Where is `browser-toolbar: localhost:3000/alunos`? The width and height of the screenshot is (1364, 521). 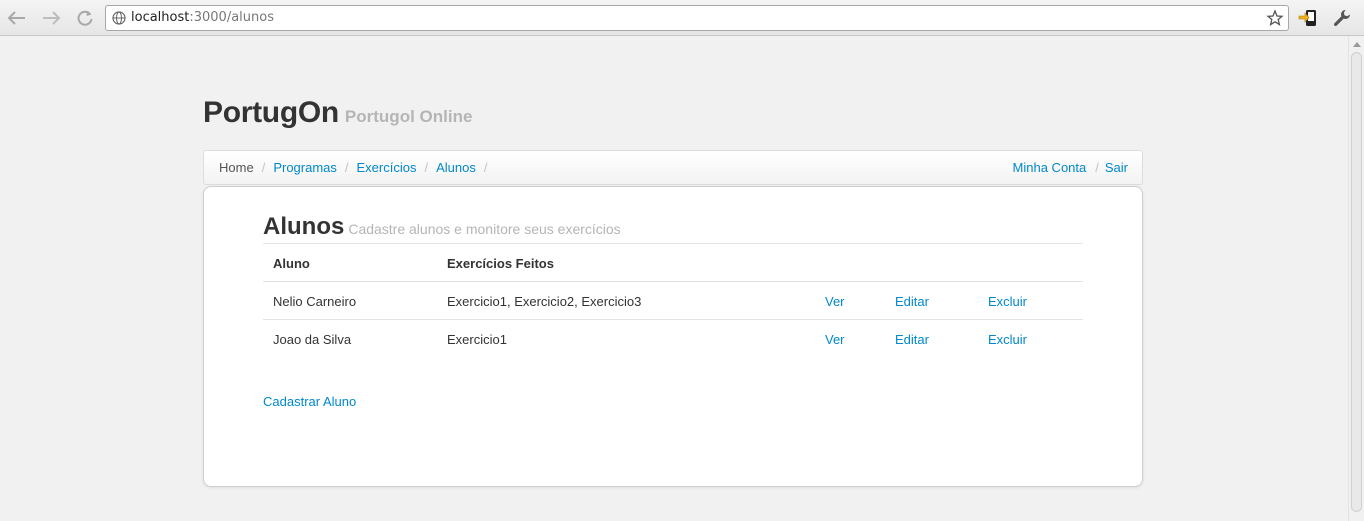
browser-toolbar: localhost:3000/alunos is located at coordinates (682, 18).